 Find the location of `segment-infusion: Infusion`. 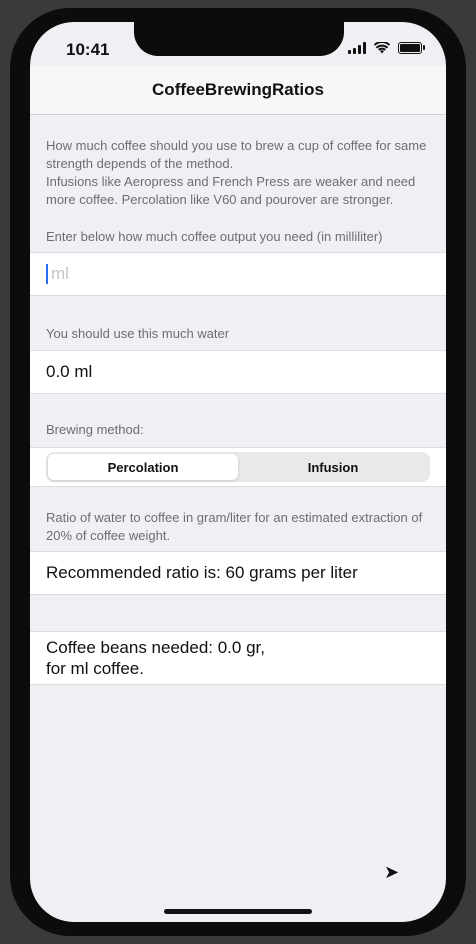

segment-infusion: Infusion is located at coordinates (333, 467).